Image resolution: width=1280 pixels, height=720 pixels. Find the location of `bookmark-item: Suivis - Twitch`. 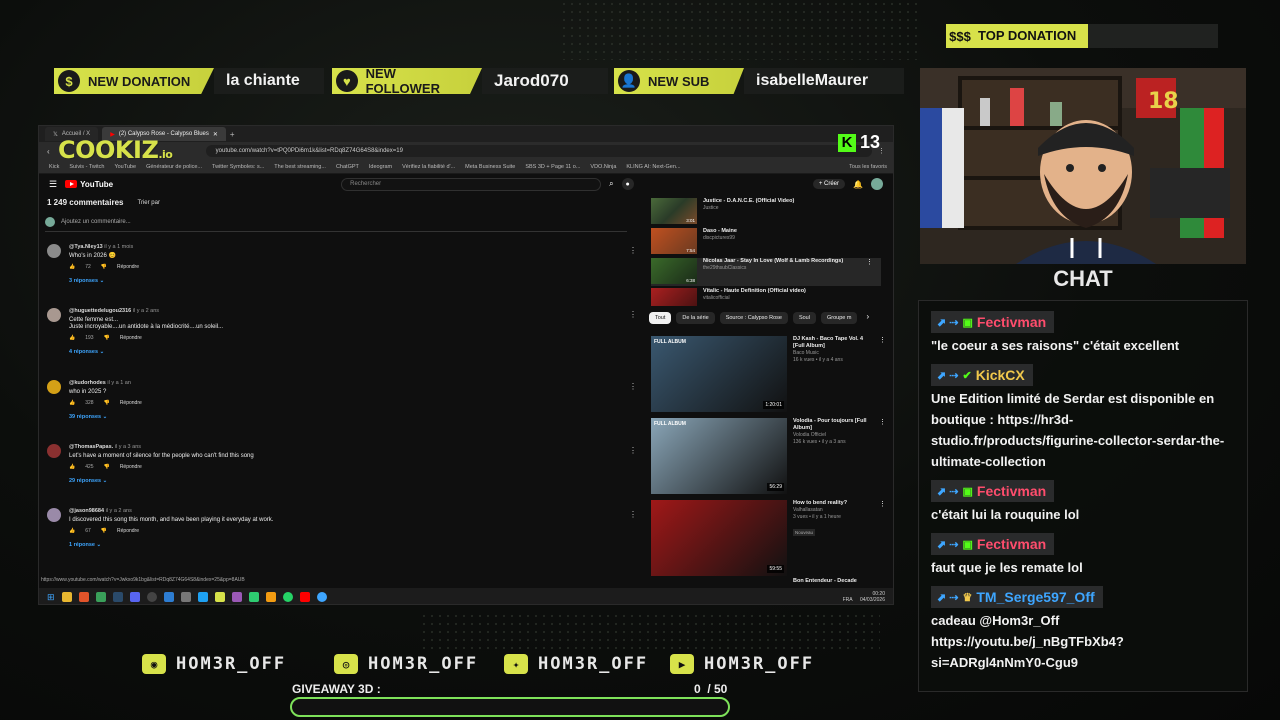

bookmark-item: Suivis - Twitch is located at coordinates (86, 167).